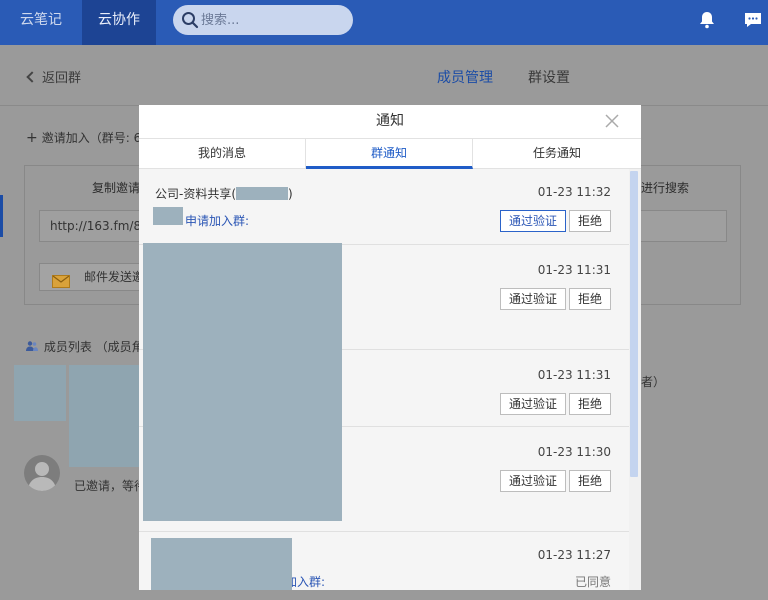 This screenshot has height=600, width=768. I want to click on tab-group-notifications: 群通知, so click(389, 154).